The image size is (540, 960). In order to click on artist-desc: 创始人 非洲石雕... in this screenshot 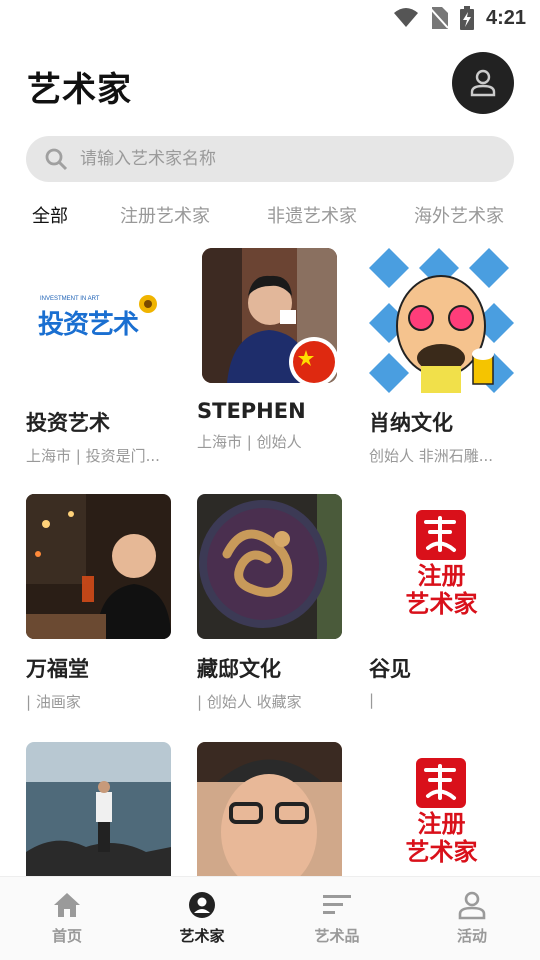, I will do `click(431, 456)`.